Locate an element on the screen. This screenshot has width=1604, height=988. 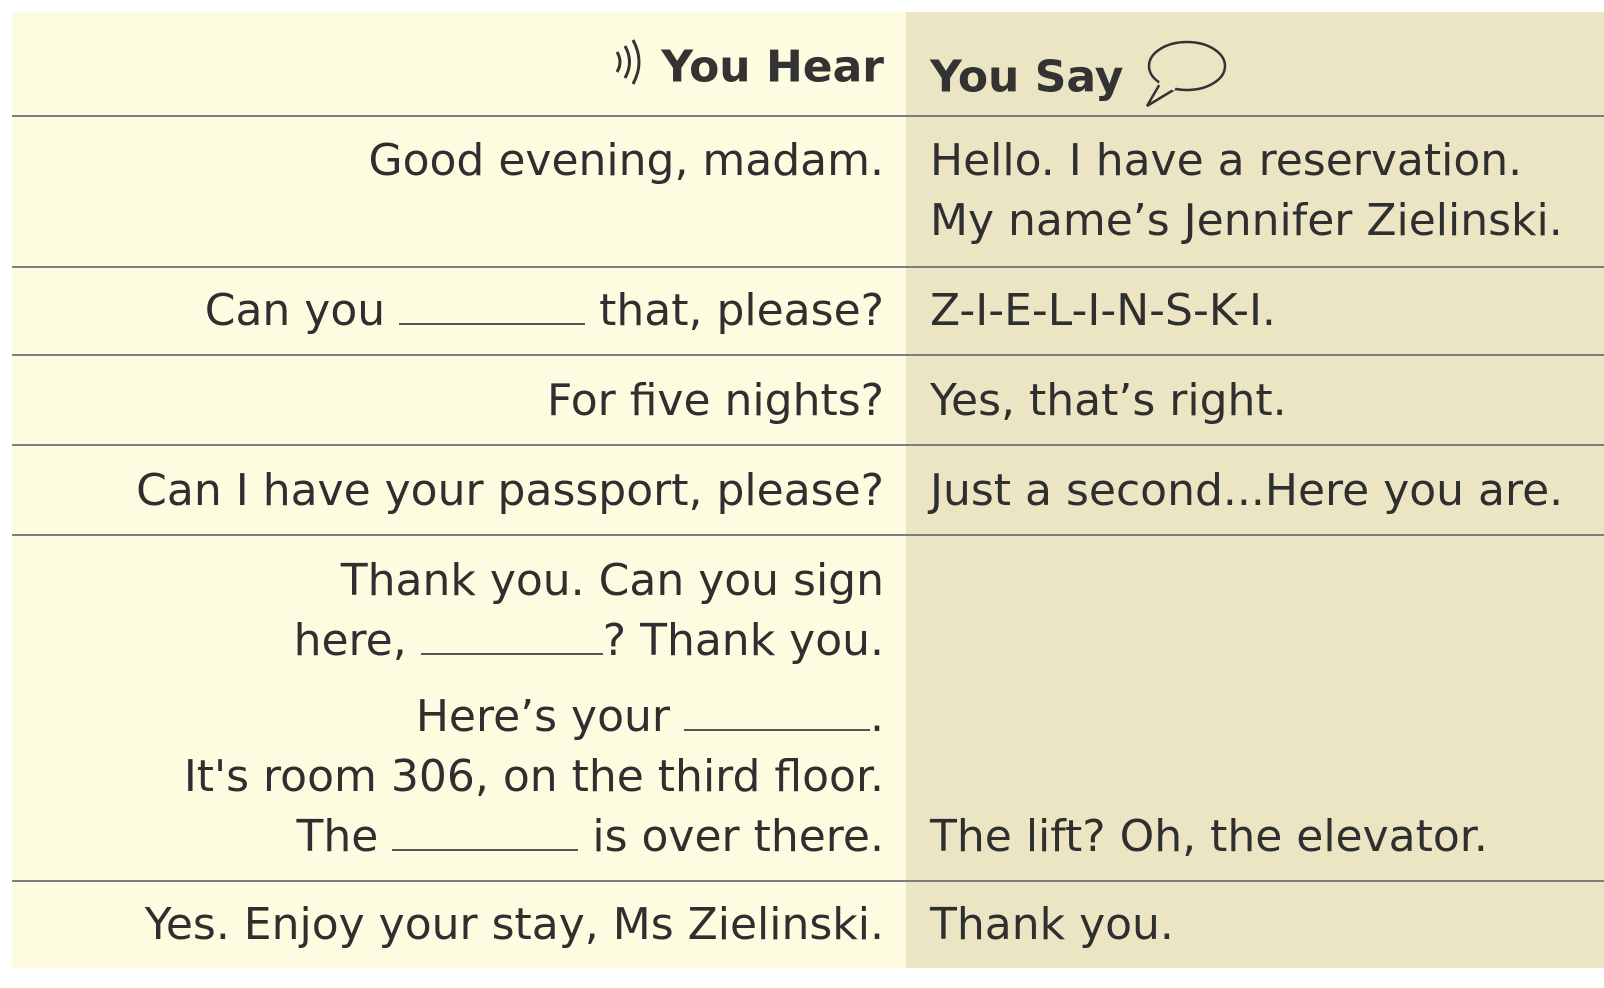
say-text: My name’s Jennifer Zielinski. is located at coordinates (1246, 220).